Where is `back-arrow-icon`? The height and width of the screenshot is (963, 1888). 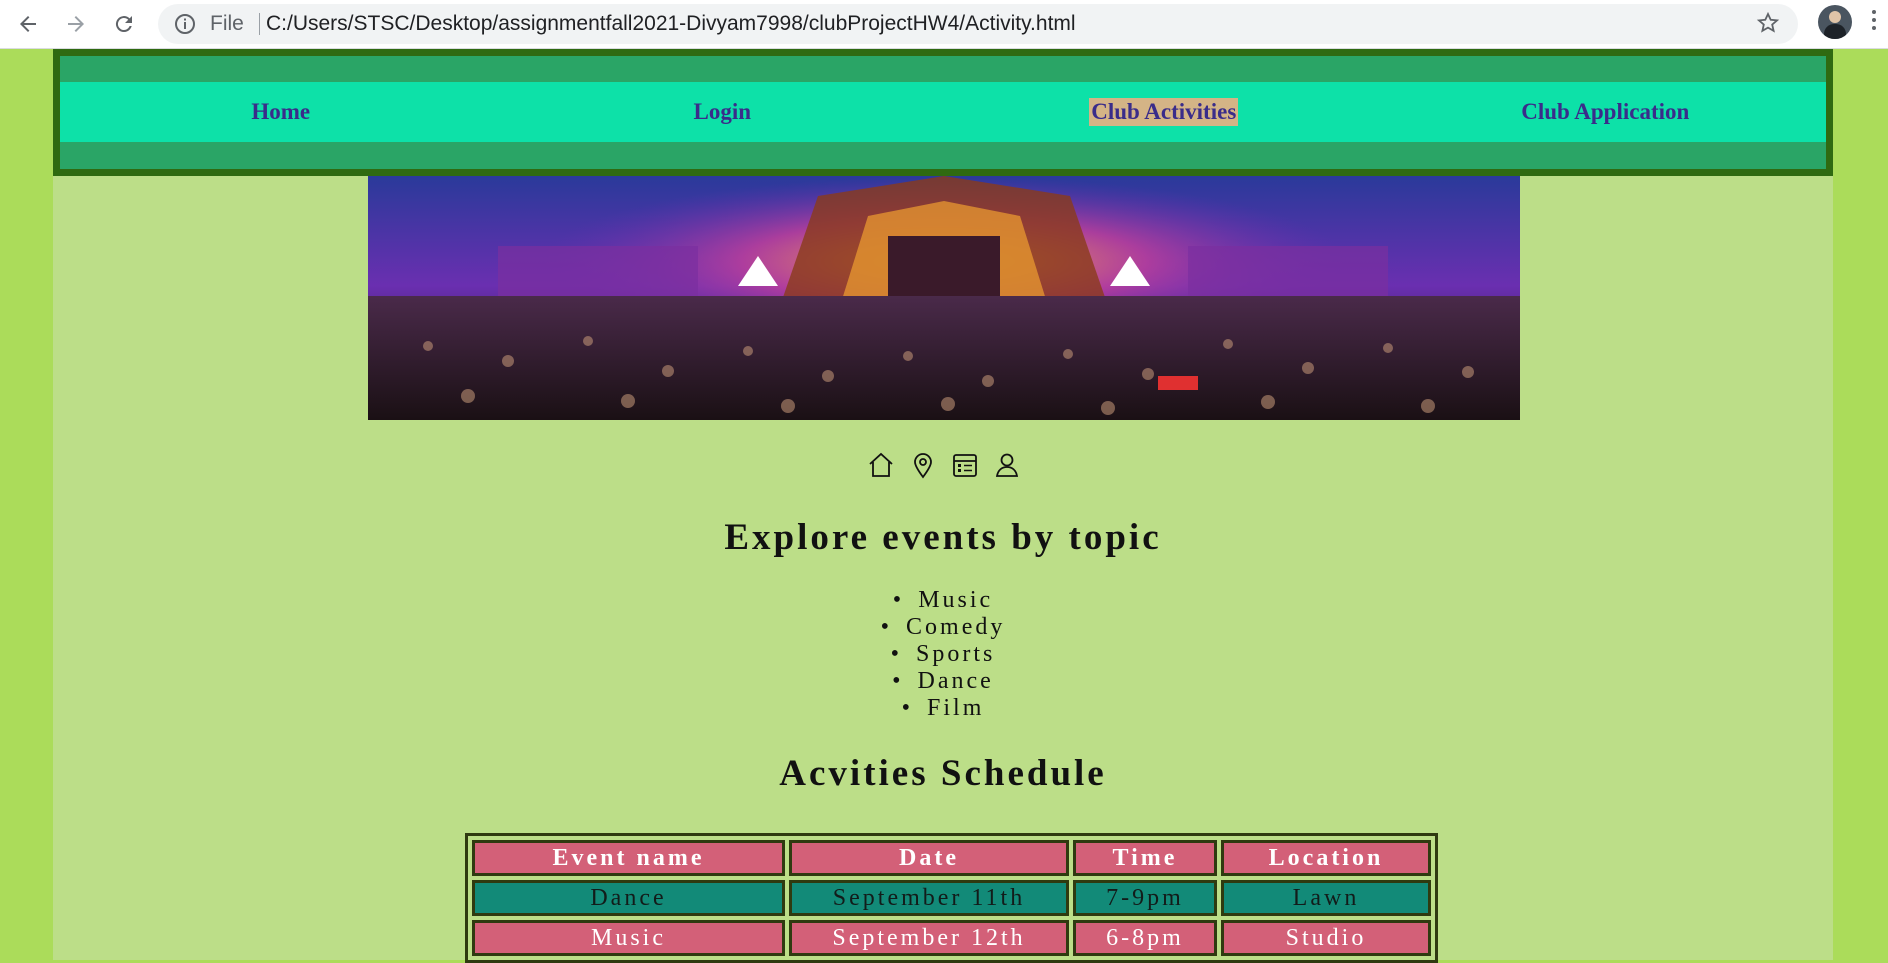 back-arrow-icon is located at coordinates (28, 24).